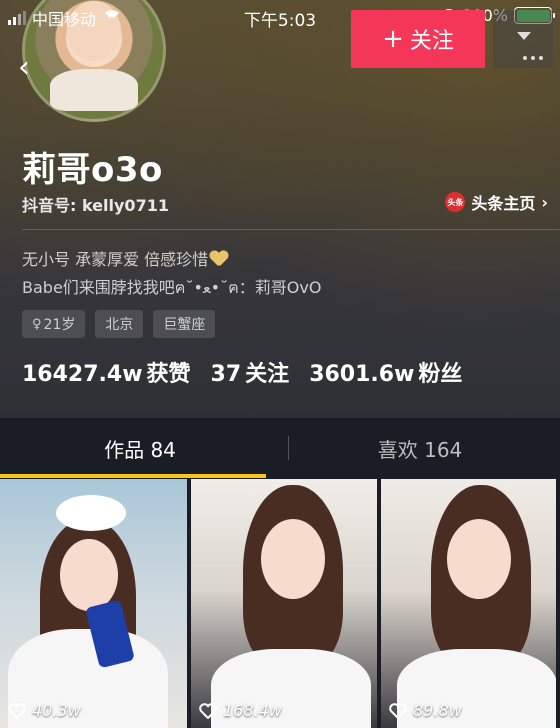  What do you see at coordinates (91, 513) in the screenshot?
I see `thumb-figure-headband` at bounding box center [91, 513].